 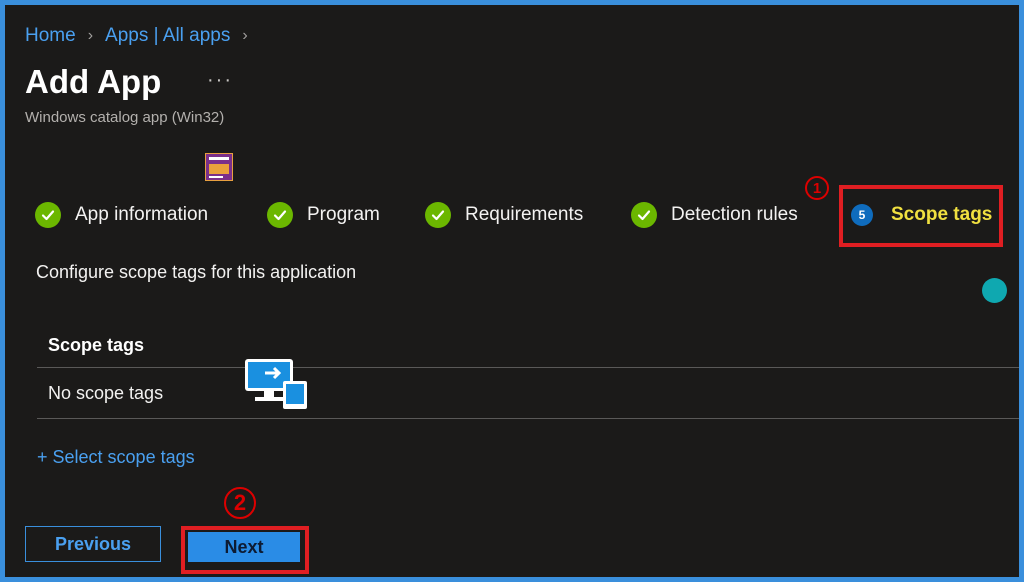 I want to click on page-title: Add App, so click(x=93, y=81).